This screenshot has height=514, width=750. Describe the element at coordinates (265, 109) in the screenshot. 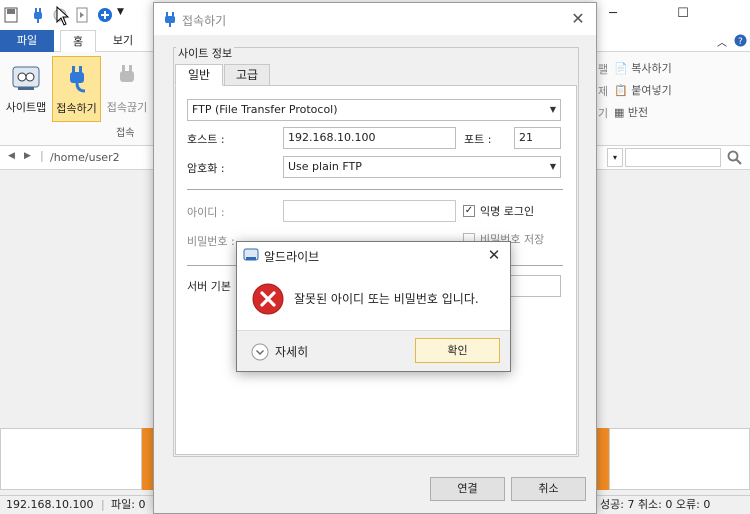

I see `protocol-value: FTP (File Transfer Protocol)` at that location.